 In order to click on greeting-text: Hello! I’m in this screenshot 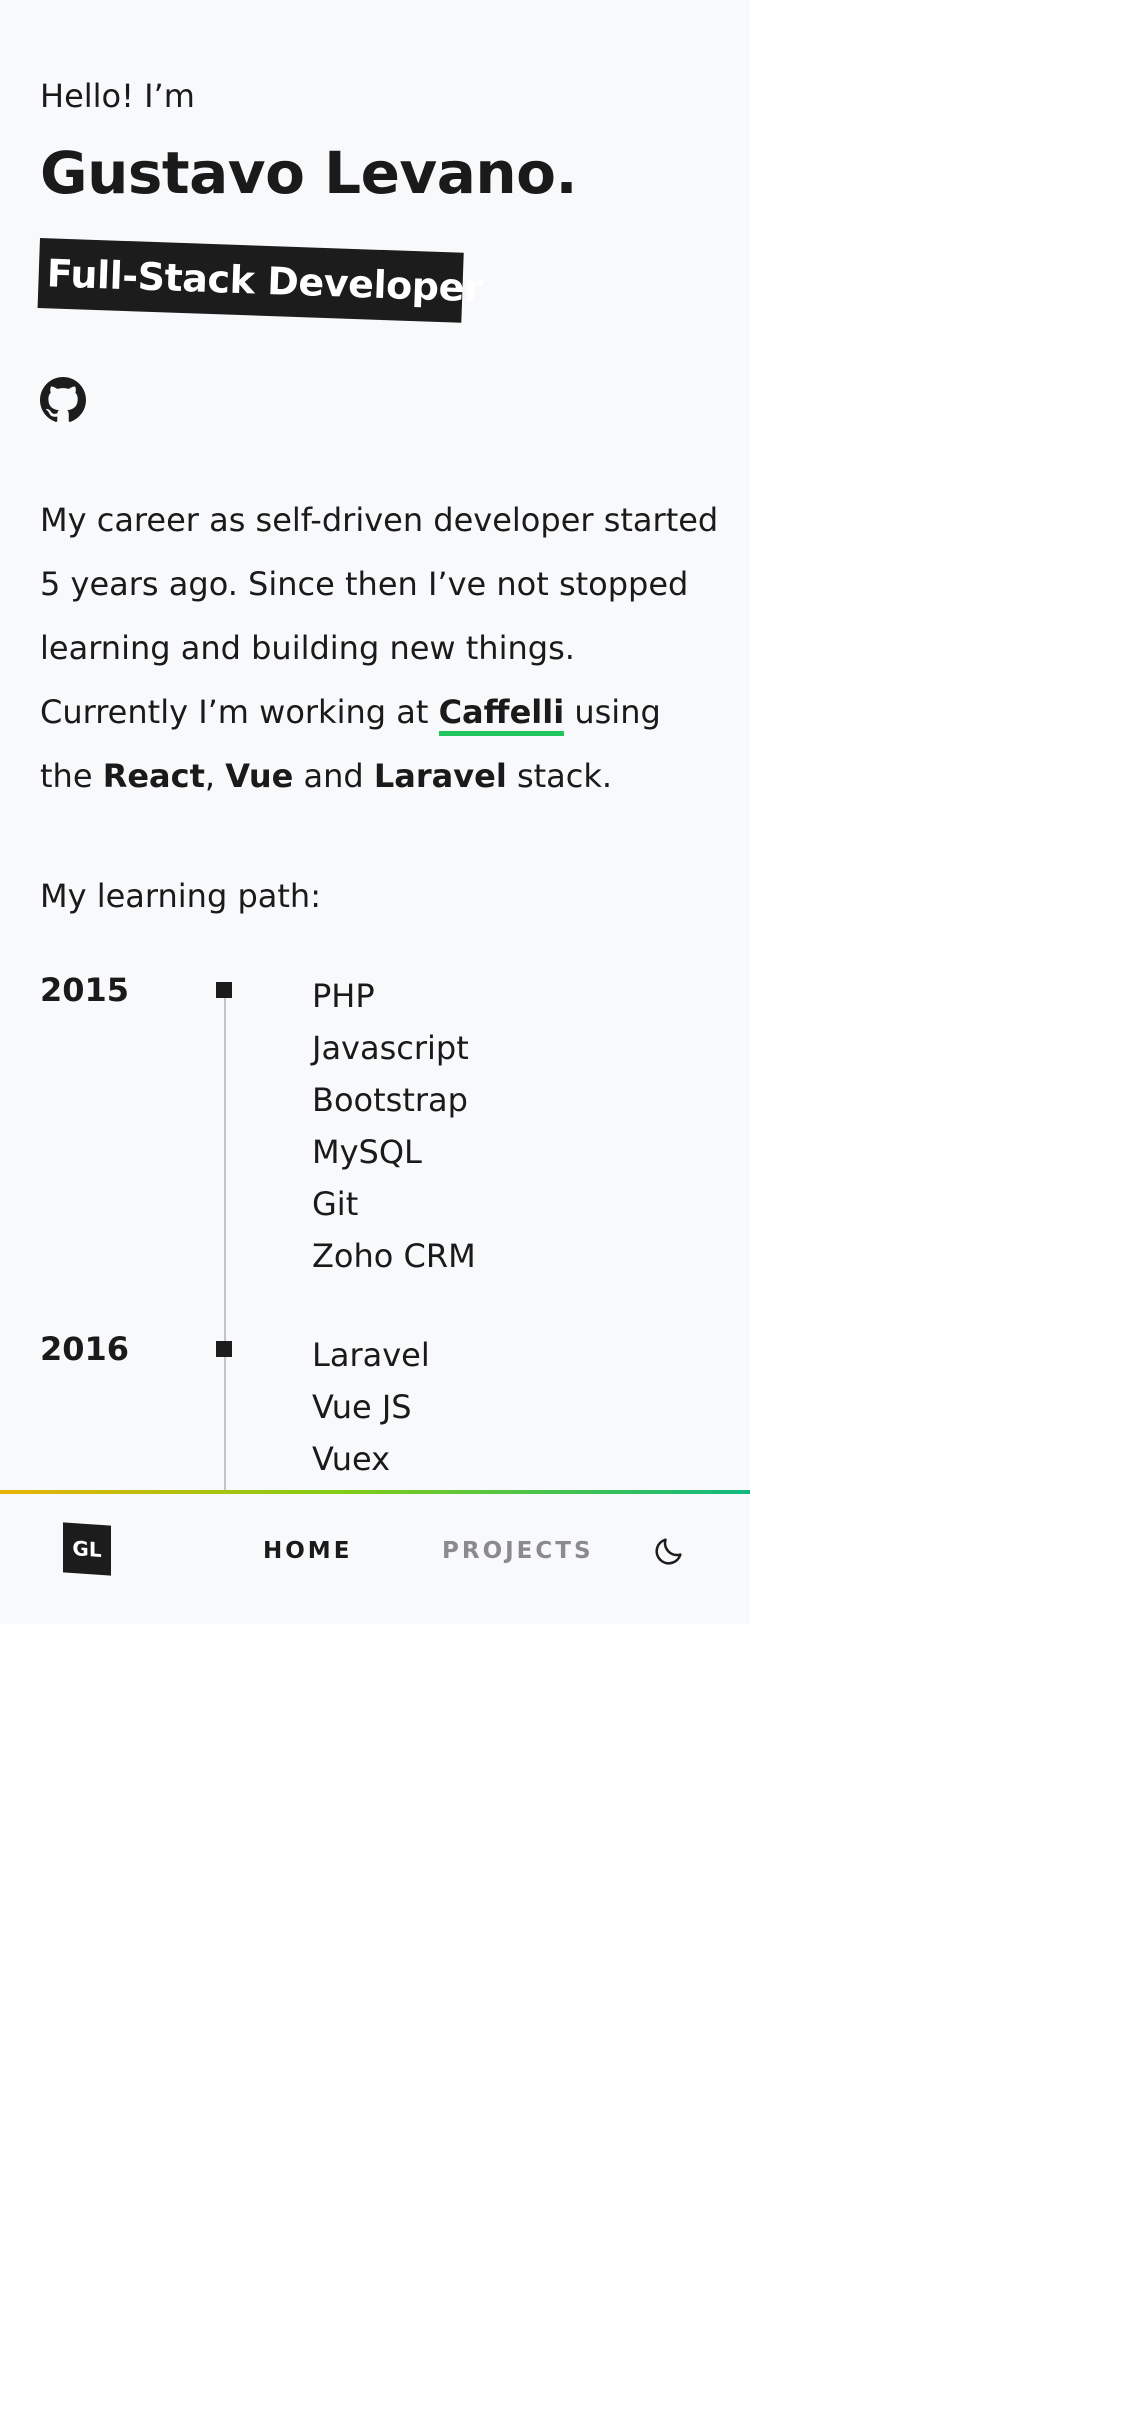, I will do `click(117, 96)`.